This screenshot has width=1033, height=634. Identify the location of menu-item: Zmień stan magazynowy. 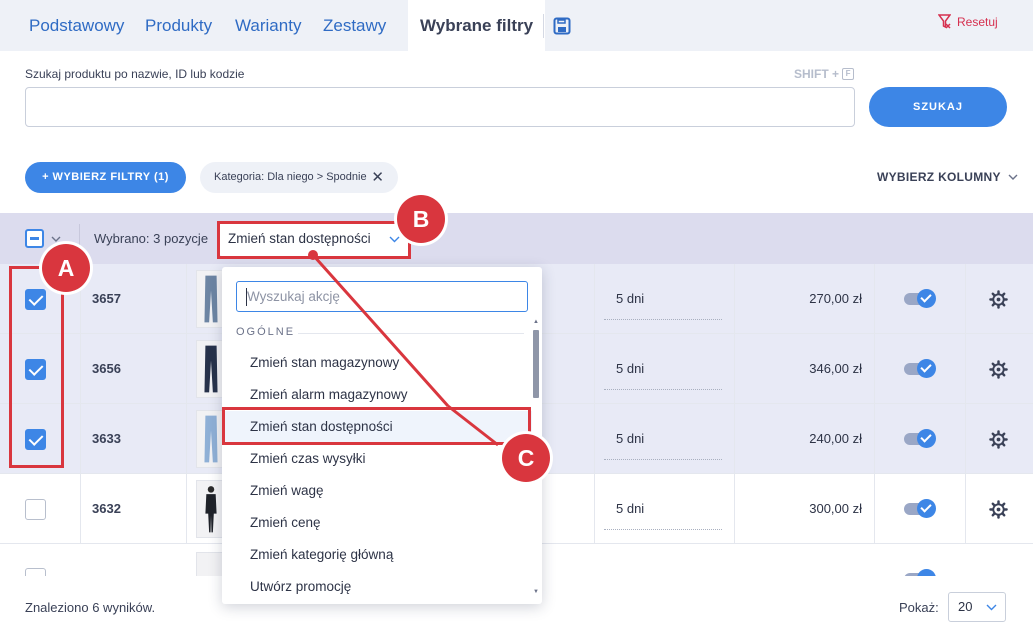
(377, 363).